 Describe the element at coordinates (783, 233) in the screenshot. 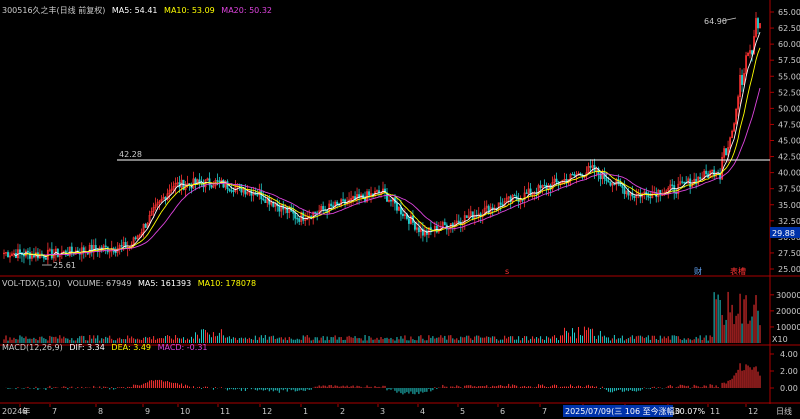

I see `current-price-label: 29.88` at that location.